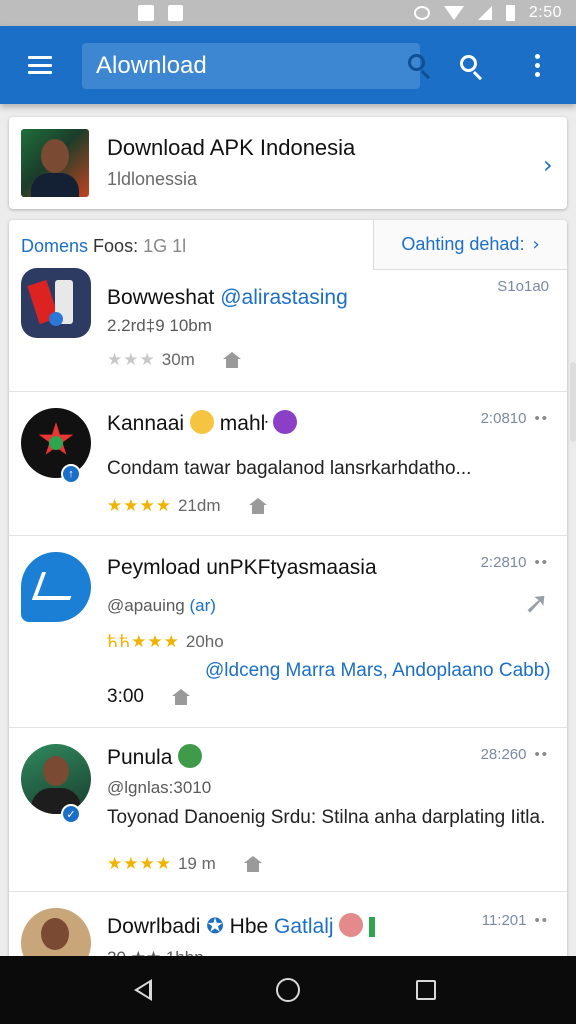 The image size is (576, 1024). Describe the element at coordinates (125, 696) in the screenshot. I see `count-text: 3:00` at that location.